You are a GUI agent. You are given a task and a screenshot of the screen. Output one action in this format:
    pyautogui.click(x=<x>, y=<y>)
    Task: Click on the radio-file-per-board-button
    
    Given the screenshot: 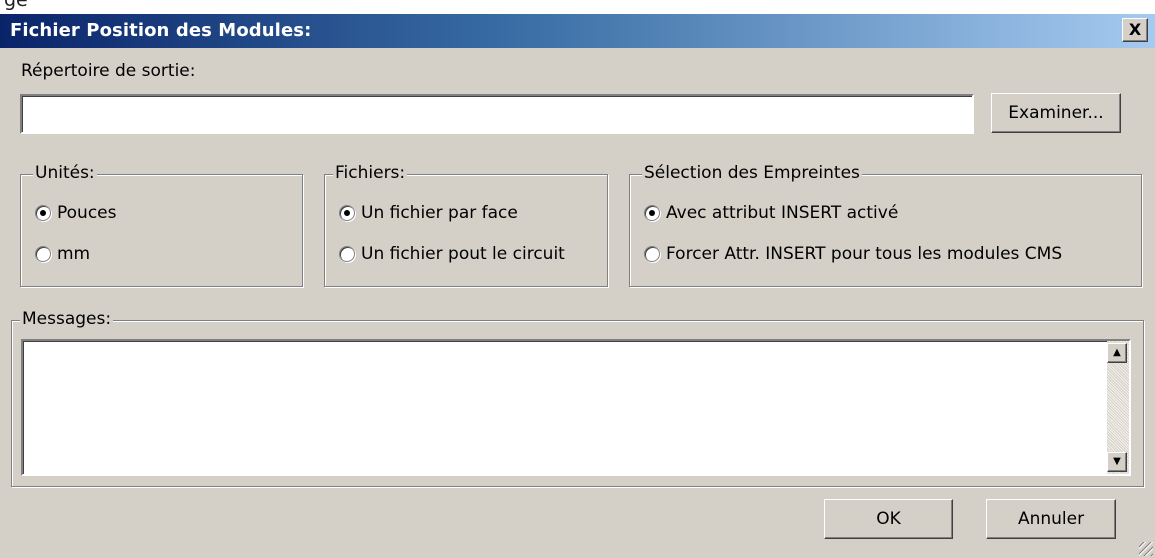 What is the action you would take?
    pyautogui.click(x=347, y=254)
    